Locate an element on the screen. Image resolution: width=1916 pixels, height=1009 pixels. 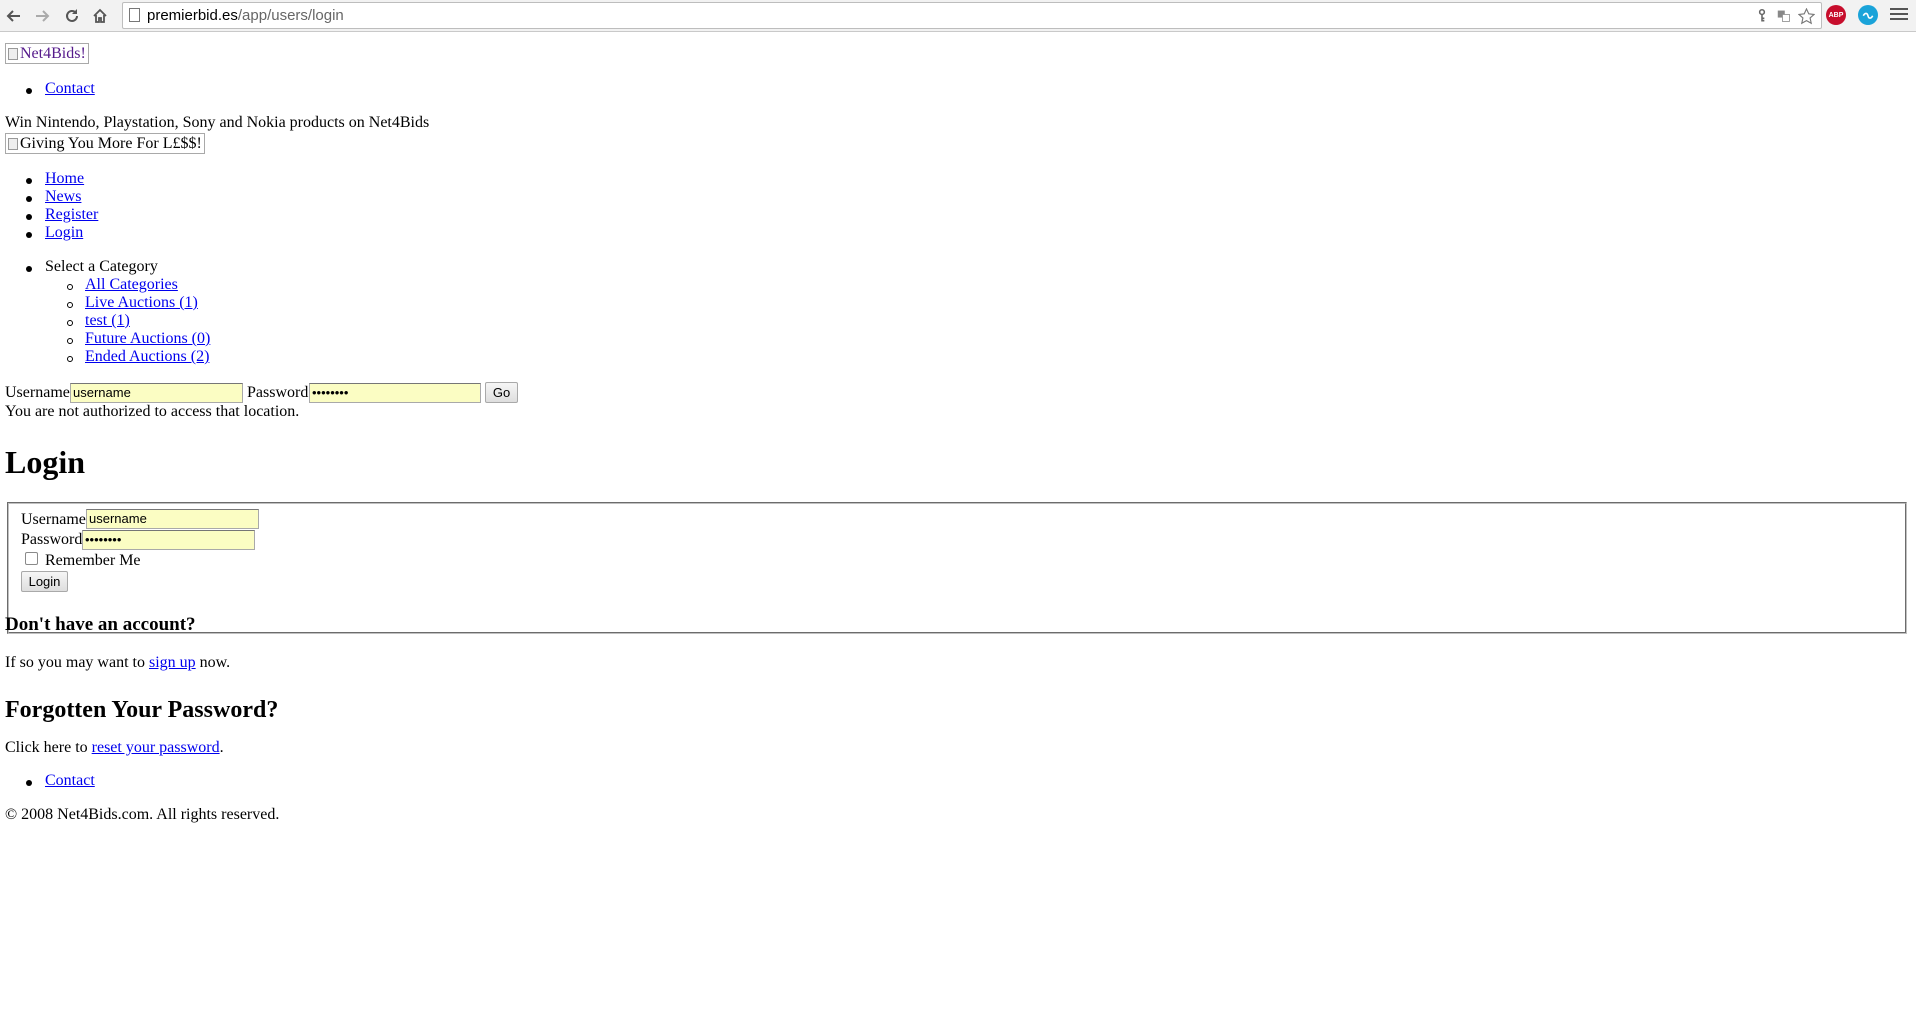
forgot-heading: Forgotten Your Password? is located at coordinates (142, 710).